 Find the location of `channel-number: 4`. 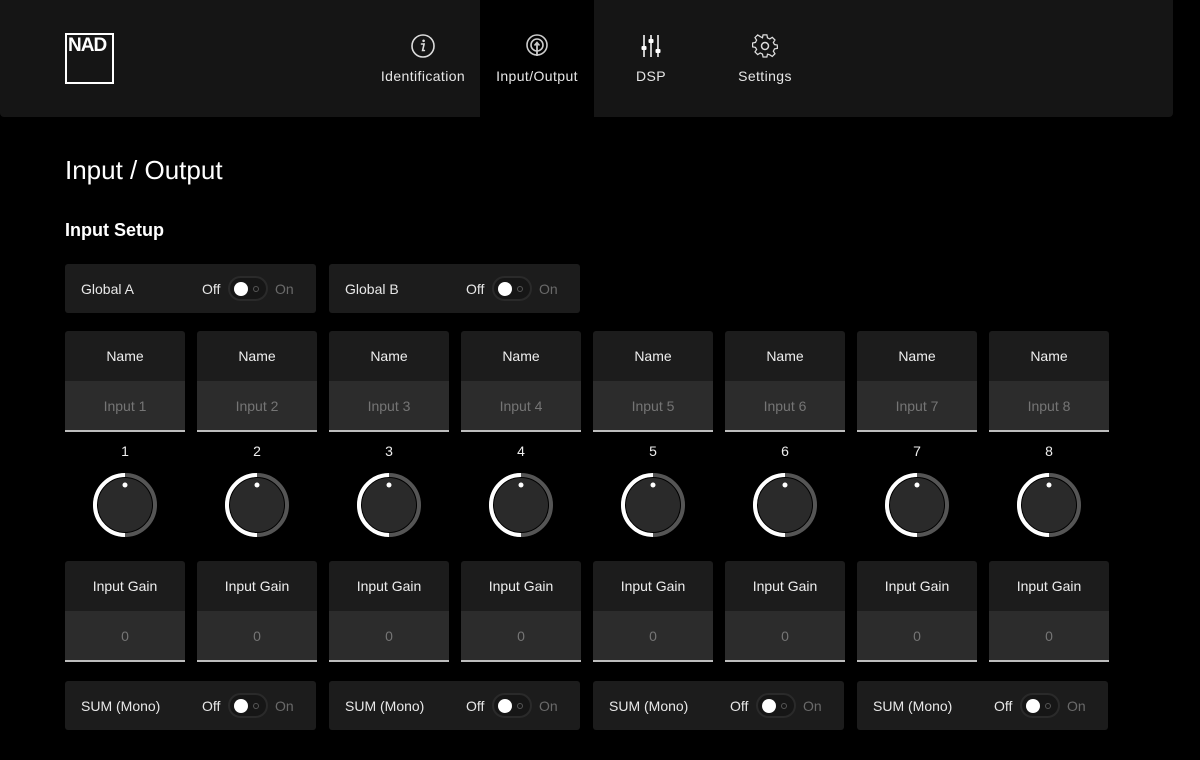

channel-number: 4 is located at coordinates (521, 451).